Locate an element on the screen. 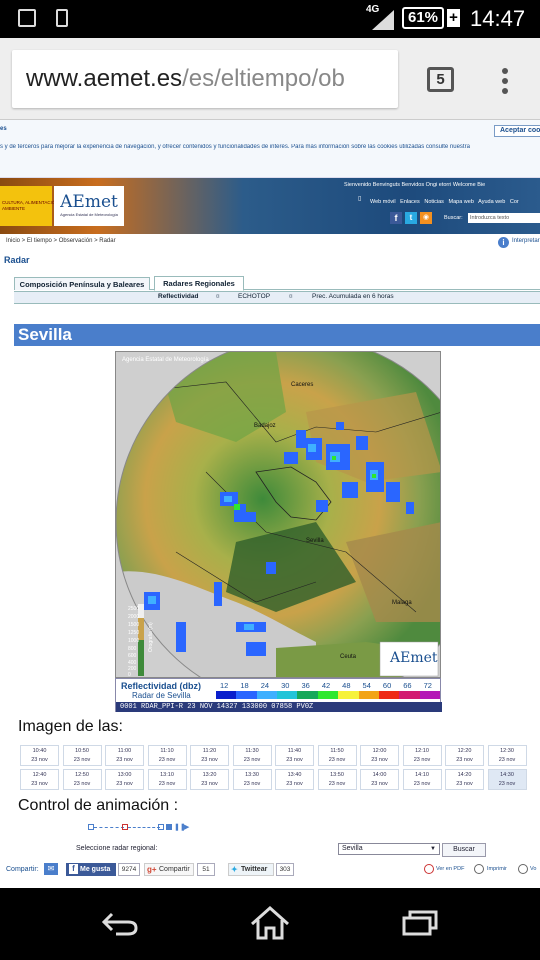  time-slot-time: 12:40 is located at coordinates (39, 775).